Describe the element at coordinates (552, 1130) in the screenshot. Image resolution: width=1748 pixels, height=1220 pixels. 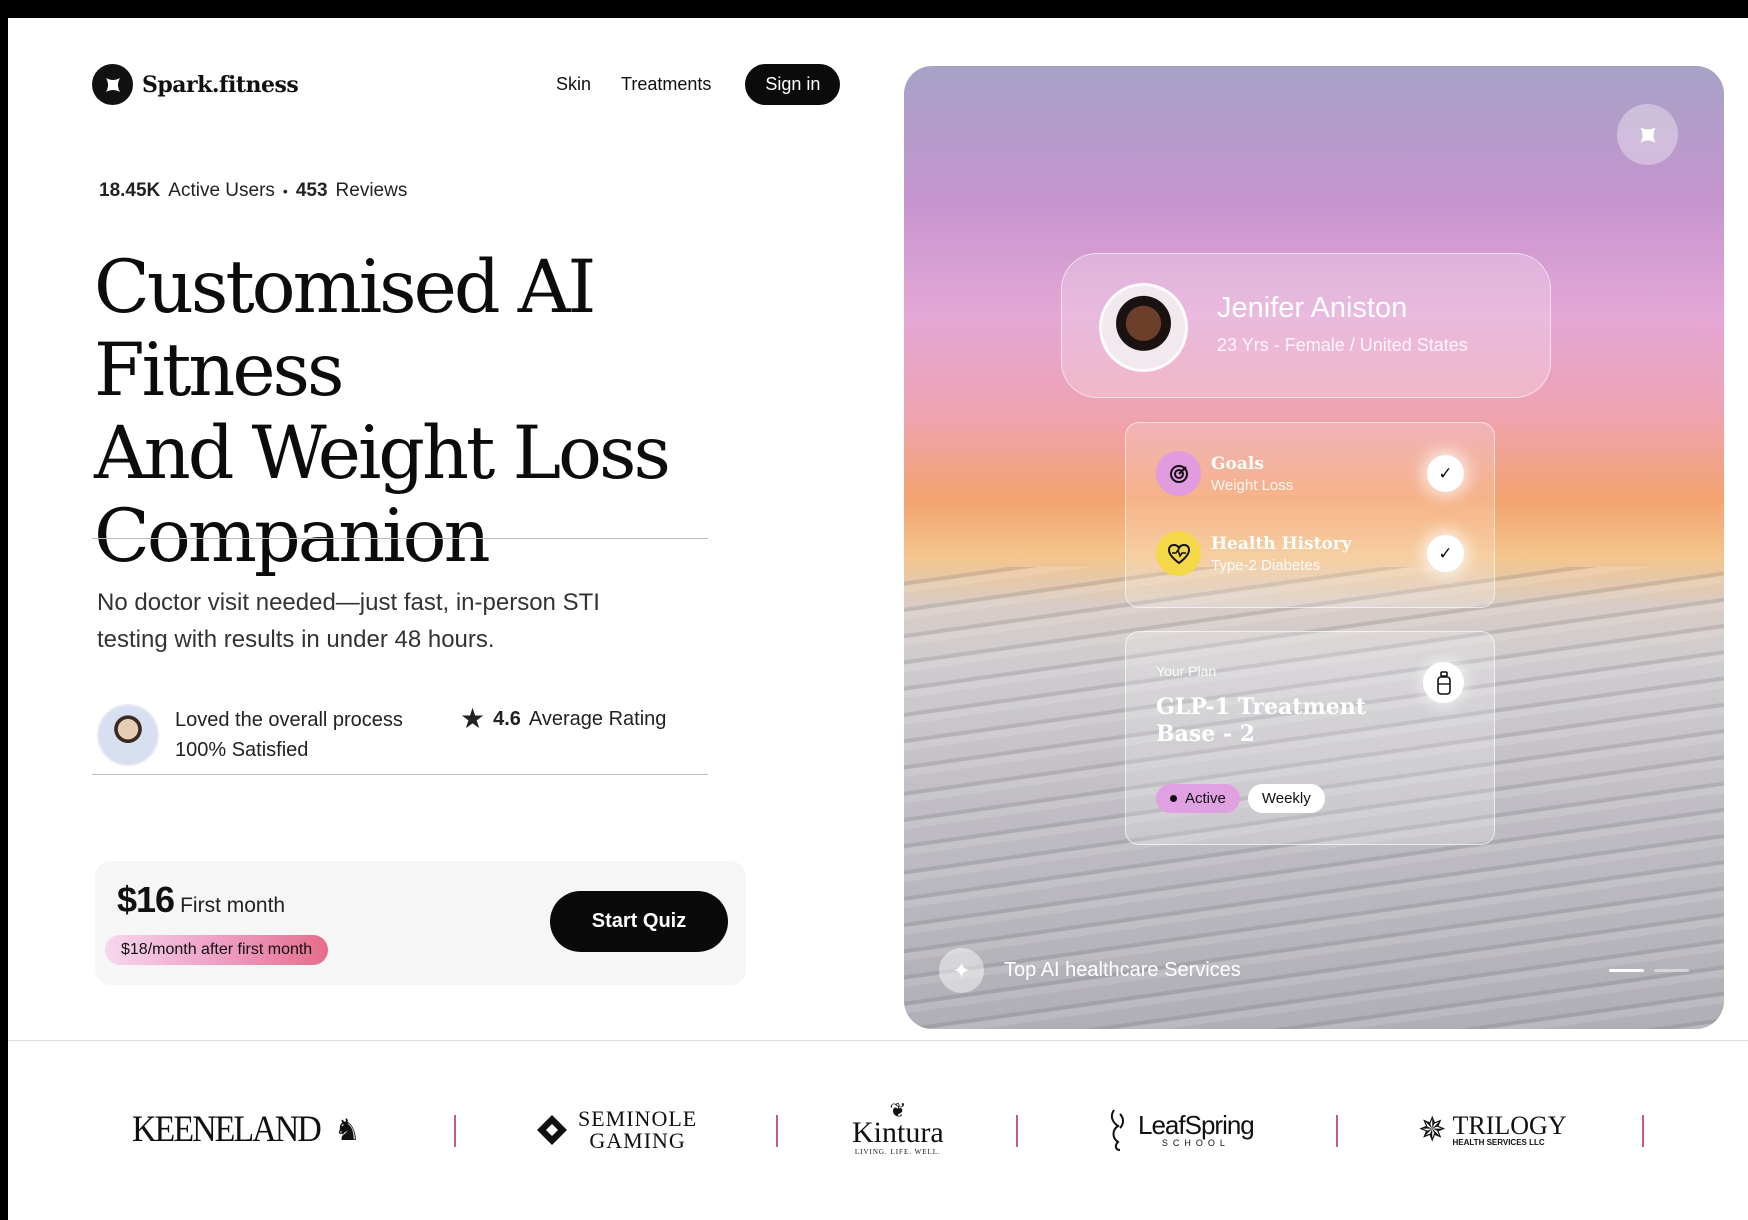
I see `diamond-icon` at that location.